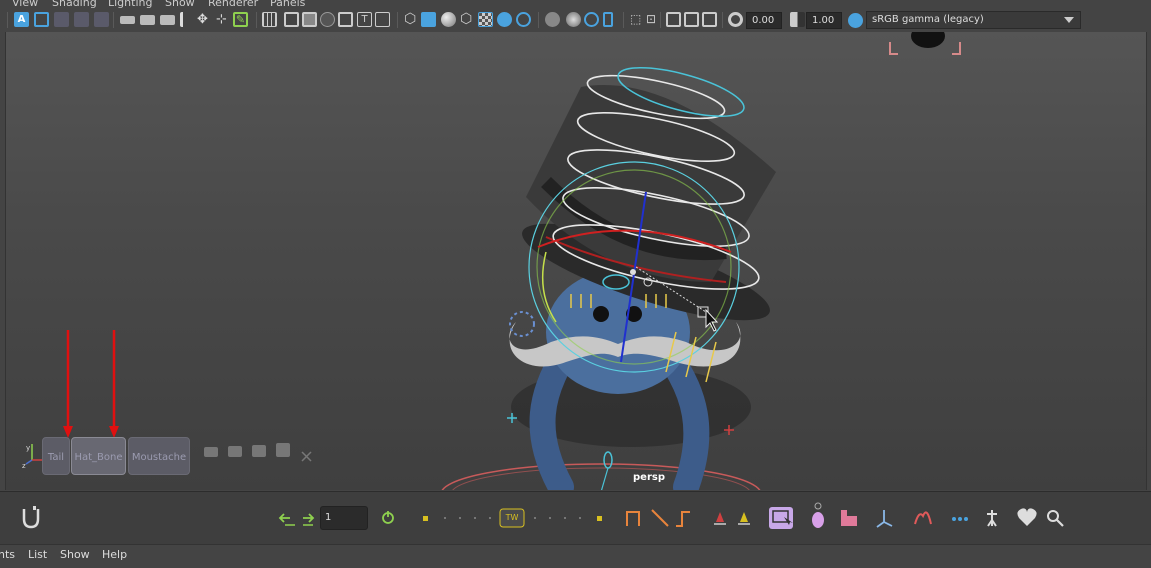 This screenshot has width=1151, height=568. What do you see at coordinates (575, 556) in the screenshot?
I see `bottom-menu-bar: nts List Show Help` at bounding box center [575, 556].